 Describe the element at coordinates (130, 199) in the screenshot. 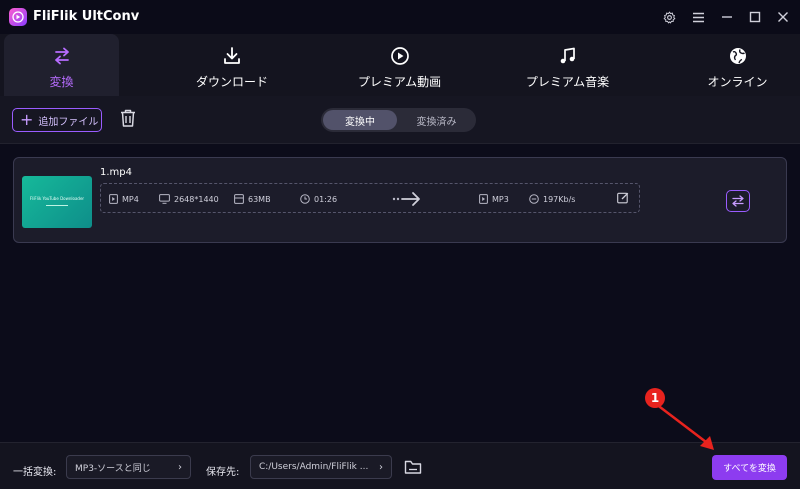

I see `source-format-value: MP4` at that location.